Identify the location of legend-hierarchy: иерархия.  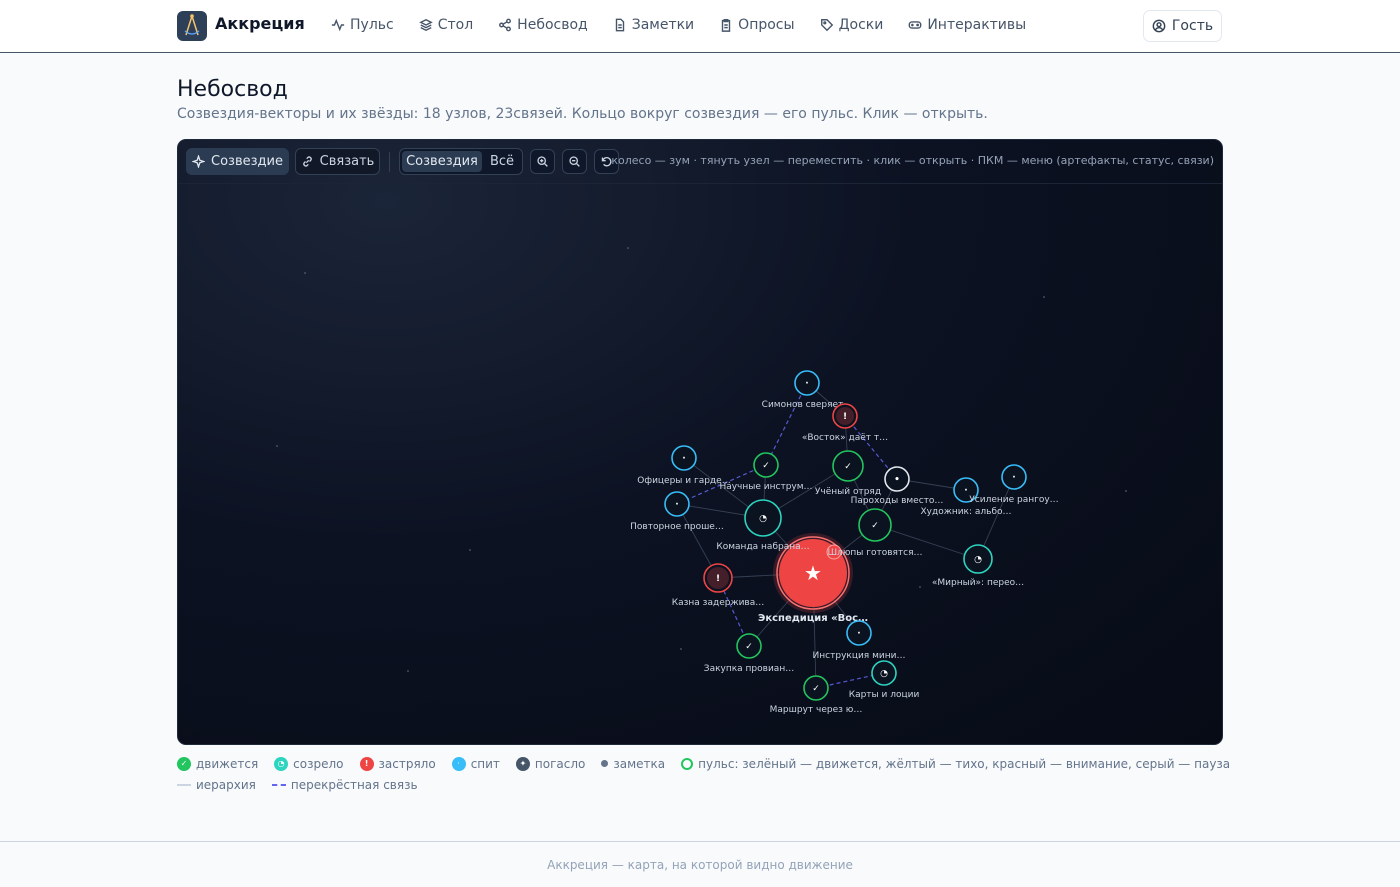
(216, 785).